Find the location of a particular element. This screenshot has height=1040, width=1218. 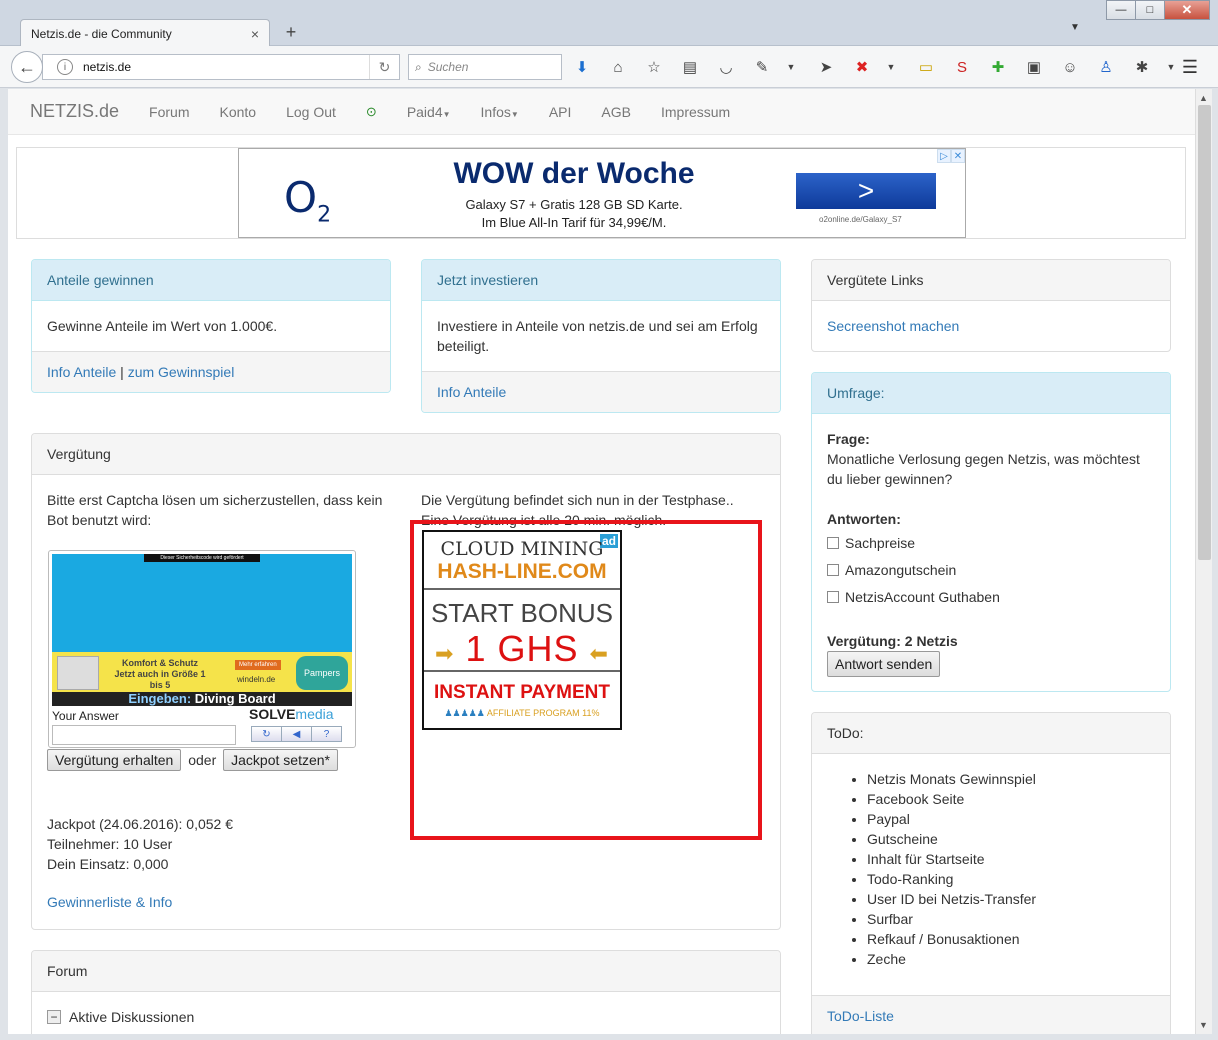

umfrage-verguetung: Vergütung: 2 Netzis is located at coordinates (892, 641).